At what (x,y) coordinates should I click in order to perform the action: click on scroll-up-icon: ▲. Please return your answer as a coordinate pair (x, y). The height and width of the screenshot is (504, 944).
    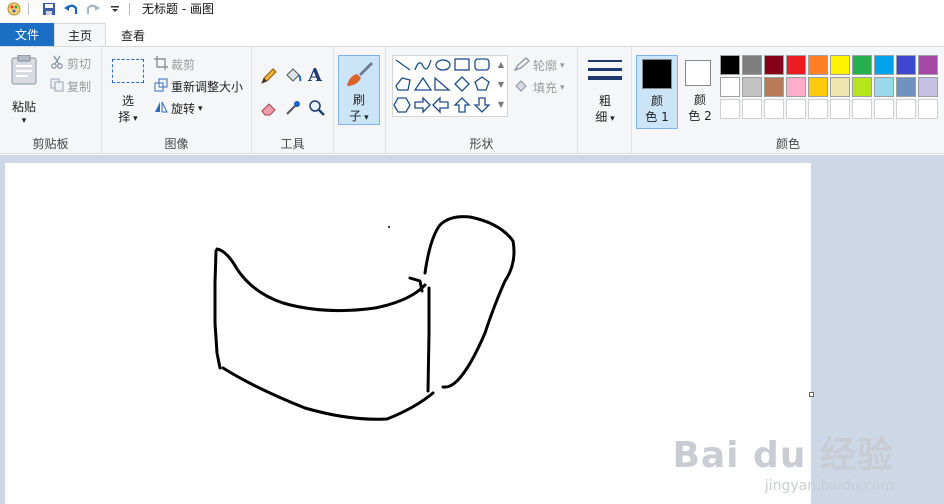
    Looking at the image, I should click on (501, 65).